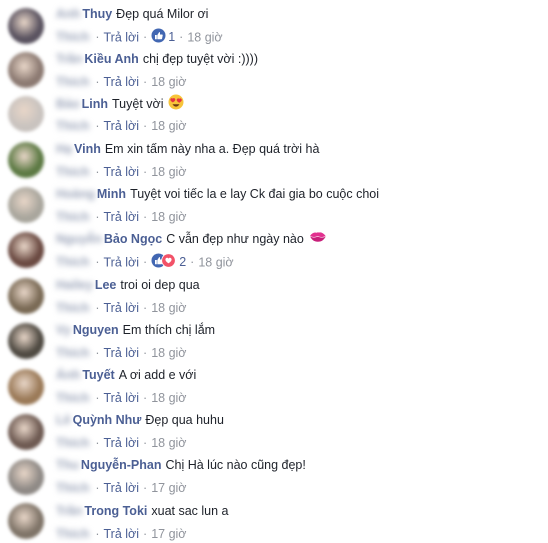 The width and height of the screenshot is (548, 543). What do you see at coordinates (133, 239) in the screenshot?
I see `commenter-name: Bảo Ngọc` at bounding box center [133, 239].